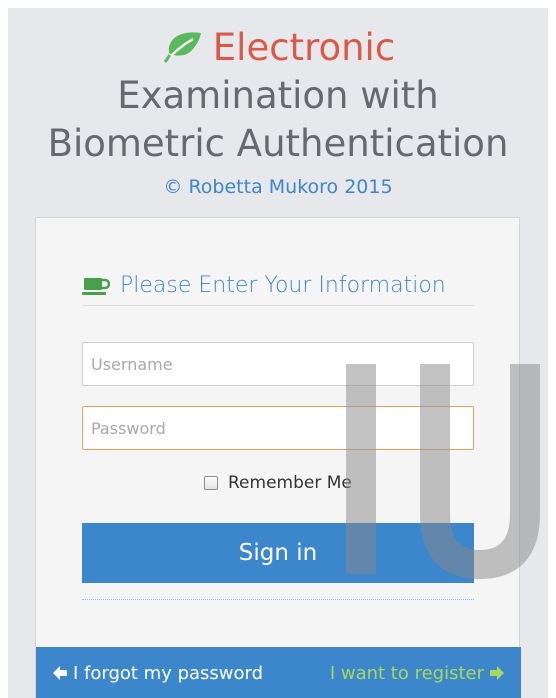  What do you see at coordinates (211, 483) in the screenshot?
I see `remember-me-checkbox` at bounding box center [211, 483].